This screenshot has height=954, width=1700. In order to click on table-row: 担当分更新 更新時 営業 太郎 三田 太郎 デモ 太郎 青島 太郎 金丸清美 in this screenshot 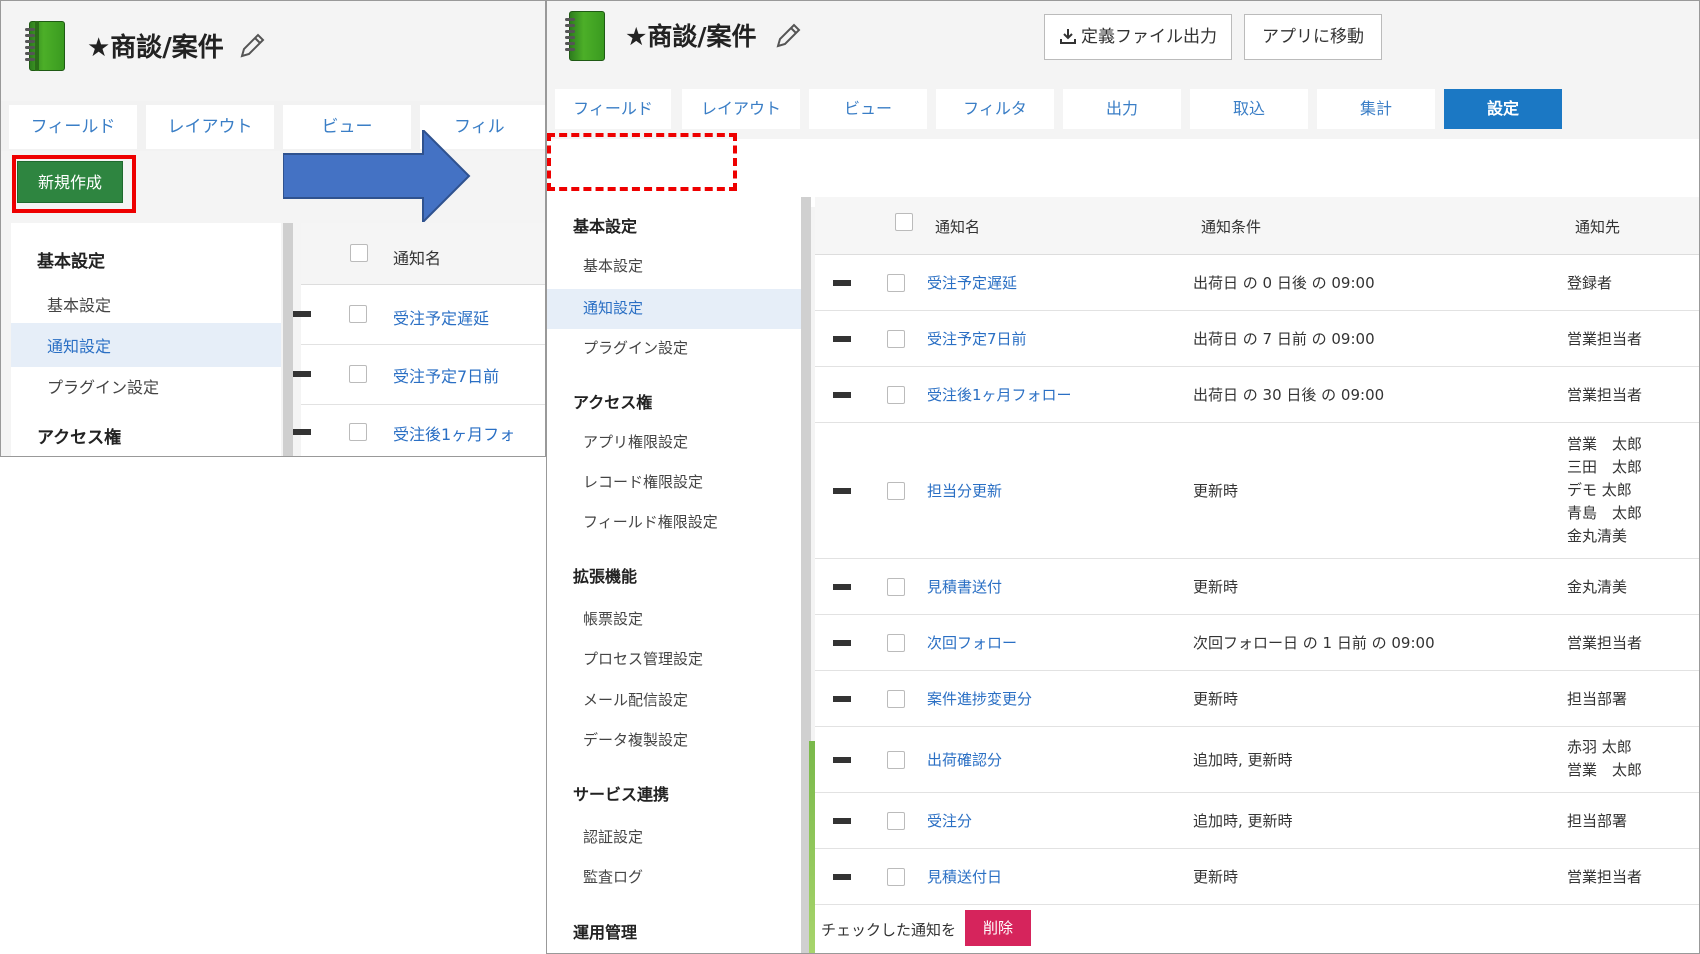, I will do `click(1257, 491)`.